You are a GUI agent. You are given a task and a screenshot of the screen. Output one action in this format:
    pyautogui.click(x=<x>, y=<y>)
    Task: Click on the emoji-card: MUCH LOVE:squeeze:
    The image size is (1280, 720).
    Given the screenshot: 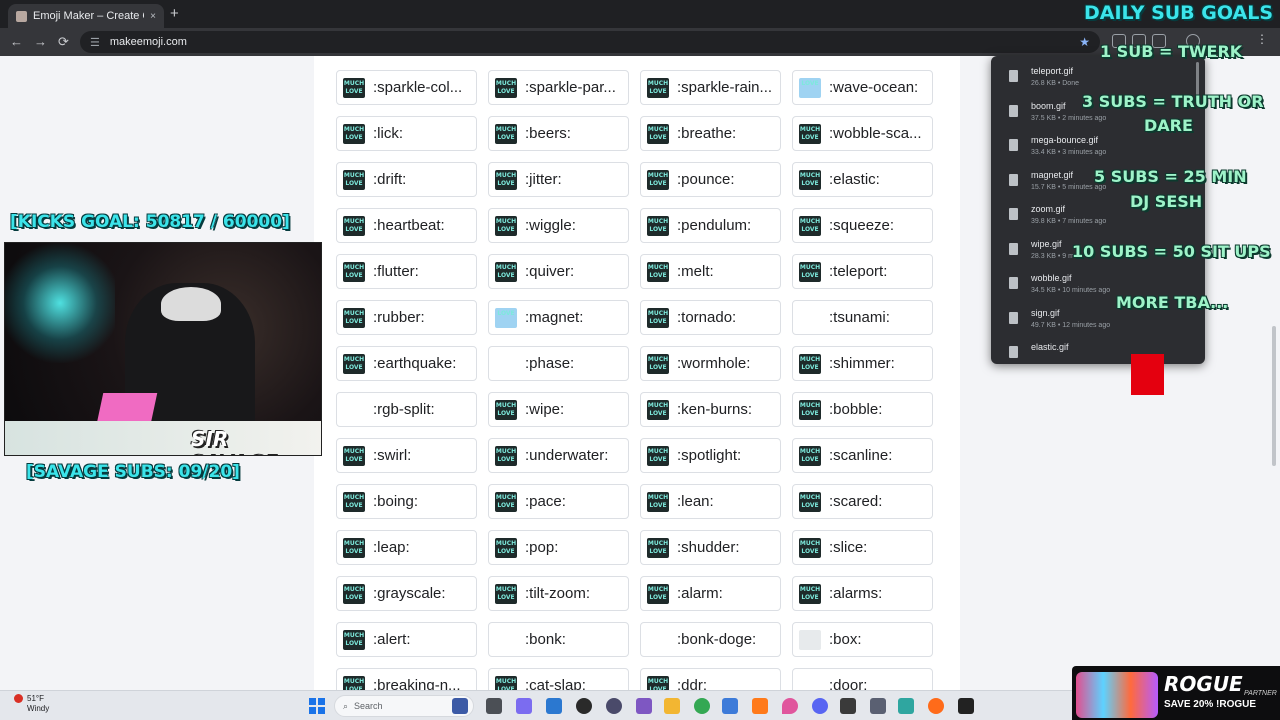 What is the action you would take?
    pyautogui.click(x=862, y=225)
    